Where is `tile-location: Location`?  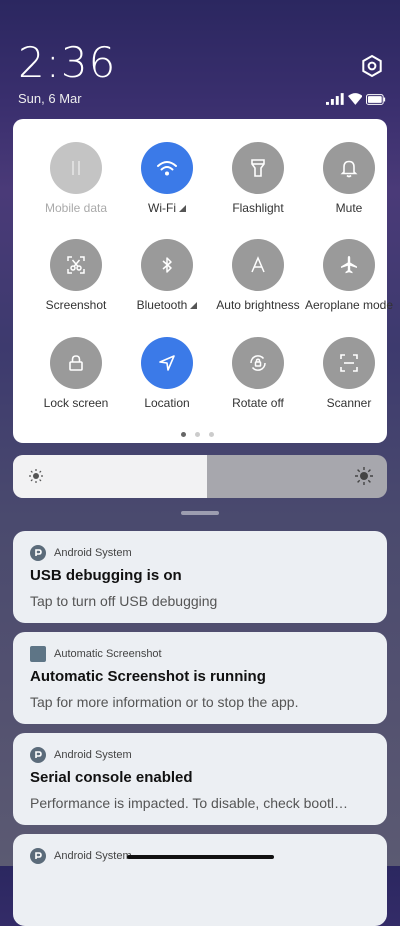
tile-location: Location is located at coordinates (167, 382).